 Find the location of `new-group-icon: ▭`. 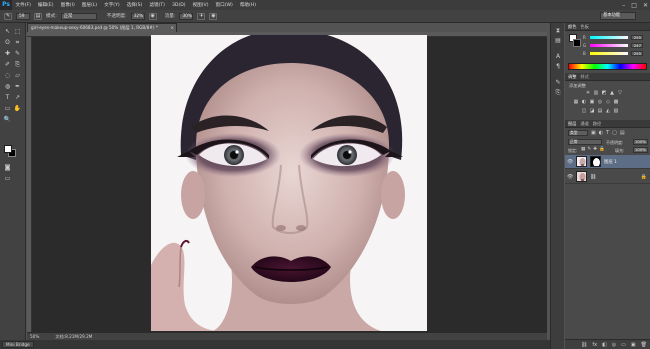

new-group-icon: ▭ is located at coordinates (623, 345).